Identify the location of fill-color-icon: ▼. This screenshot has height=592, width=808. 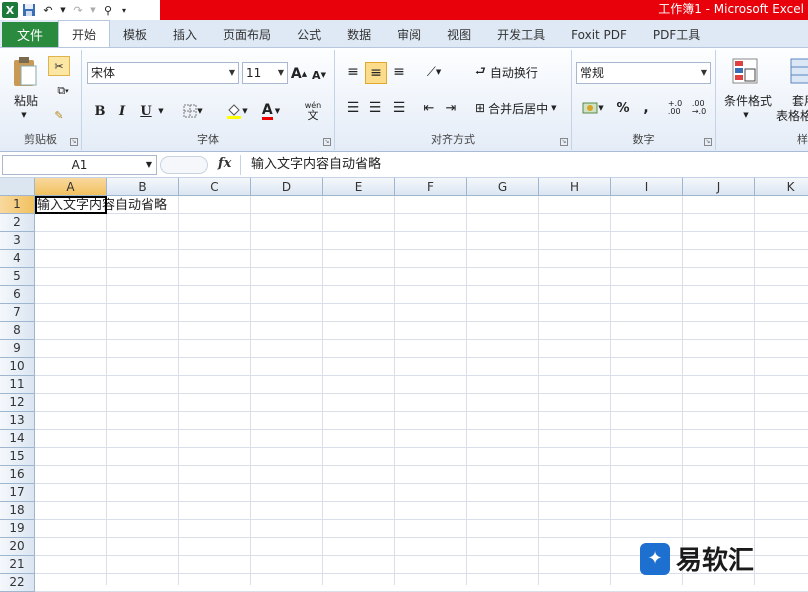
(237, 111).